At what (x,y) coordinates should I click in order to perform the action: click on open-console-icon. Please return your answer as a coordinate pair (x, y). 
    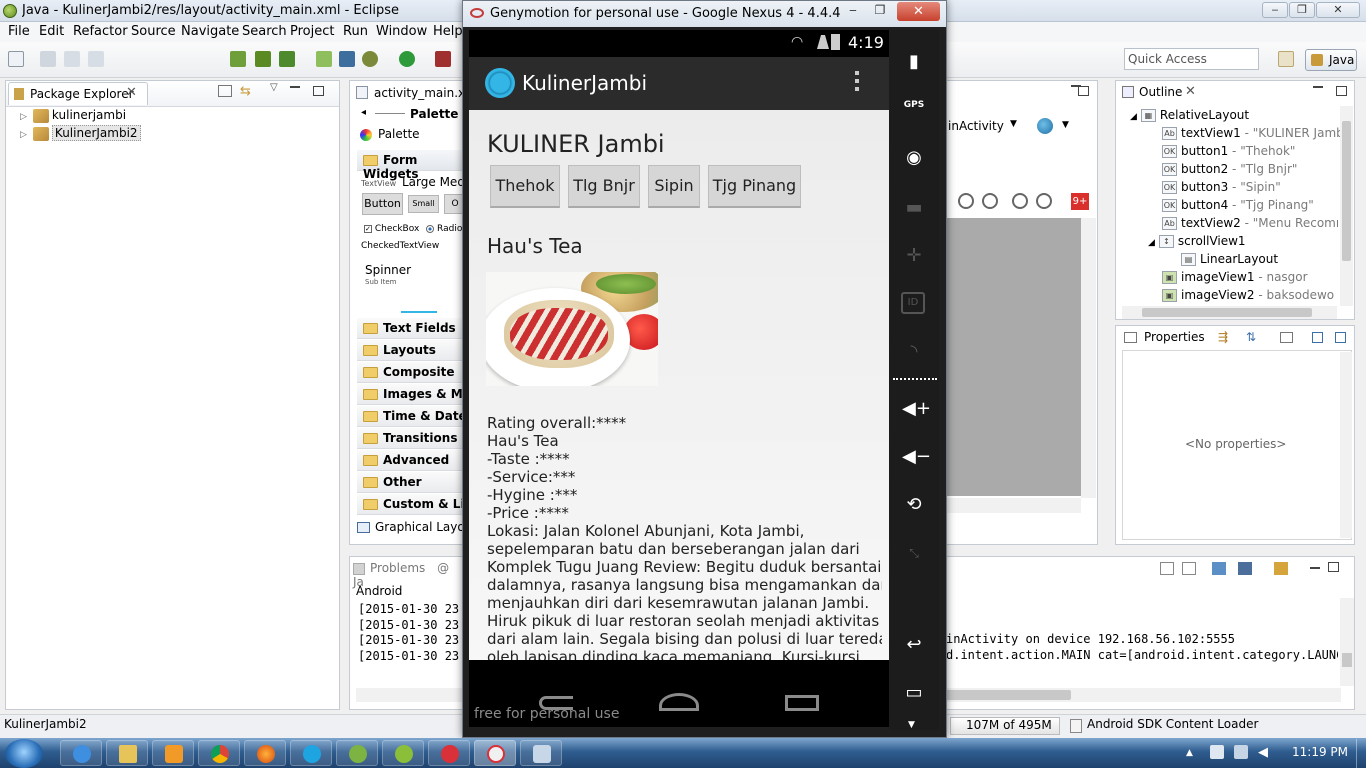
    Looking at the image, I should click on (1281, 568).